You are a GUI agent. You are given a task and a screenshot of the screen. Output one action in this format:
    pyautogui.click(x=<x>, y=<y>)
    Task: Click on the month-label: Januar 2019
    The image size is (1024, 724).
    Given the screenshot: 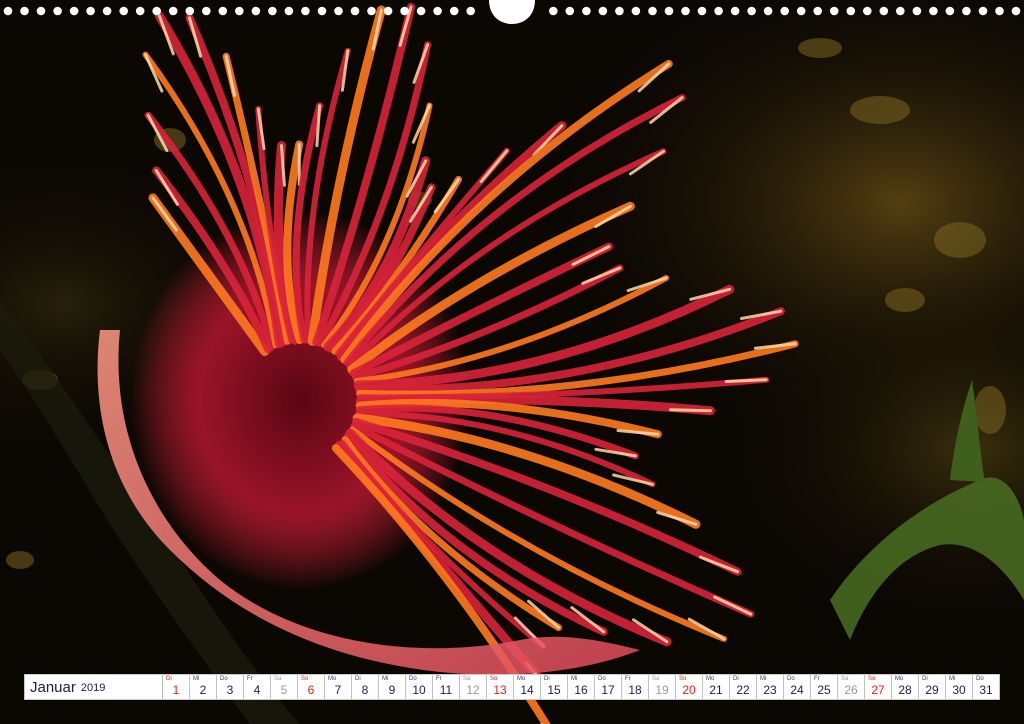 What is the action you would take?
    pyautogui.click(x=94, y=687)
    